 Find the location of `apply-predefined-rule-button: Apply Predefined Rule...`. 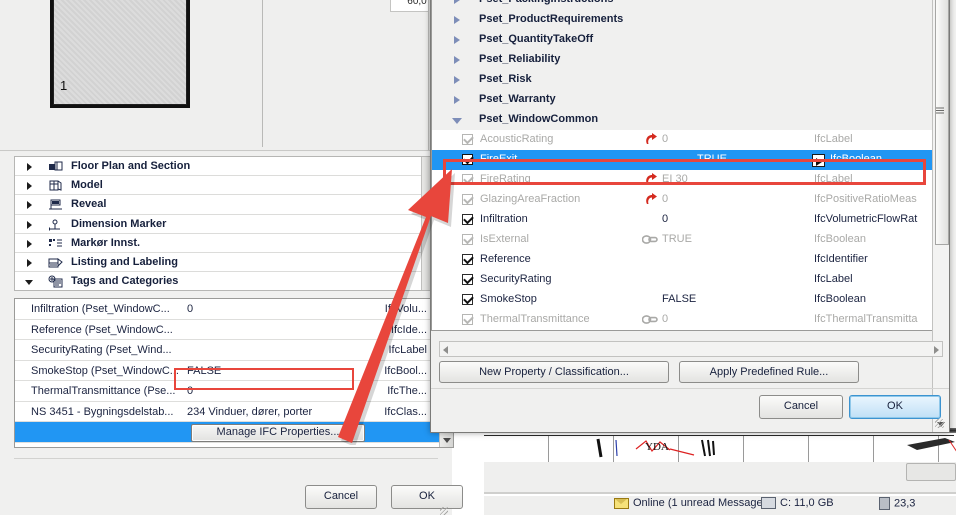

apply-predefined-rule-button: Apply Predefined Rule... is located at coordinates (769, 372).